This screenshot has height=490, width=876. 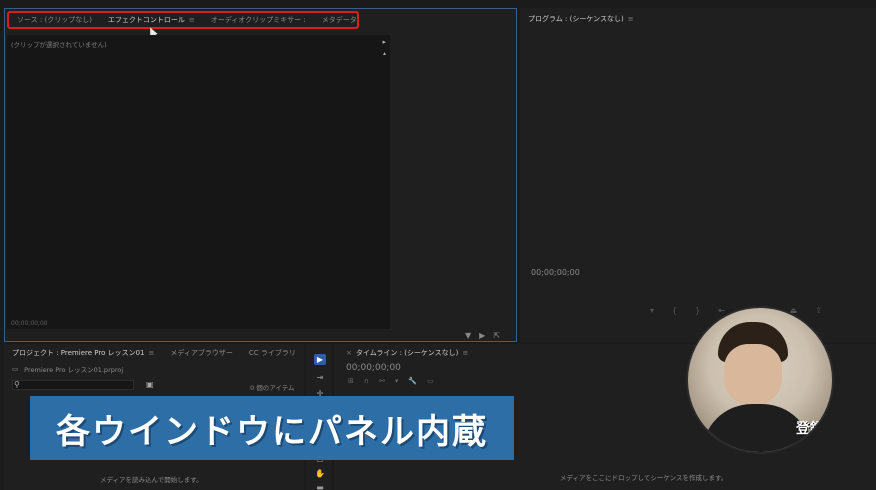 What do you see at coordinates (576, 19) in the screenshot?
I see `tab-program-label: プログラム : (シーケンスなし)` at bounding box center [576, 19].